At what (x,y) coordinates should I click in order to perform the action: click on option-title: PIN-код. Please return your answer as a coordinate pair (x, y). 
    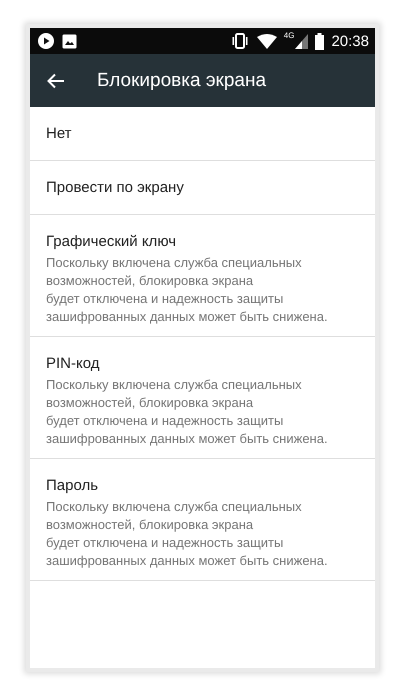
    Looking at the image, I should click on (73, 363).